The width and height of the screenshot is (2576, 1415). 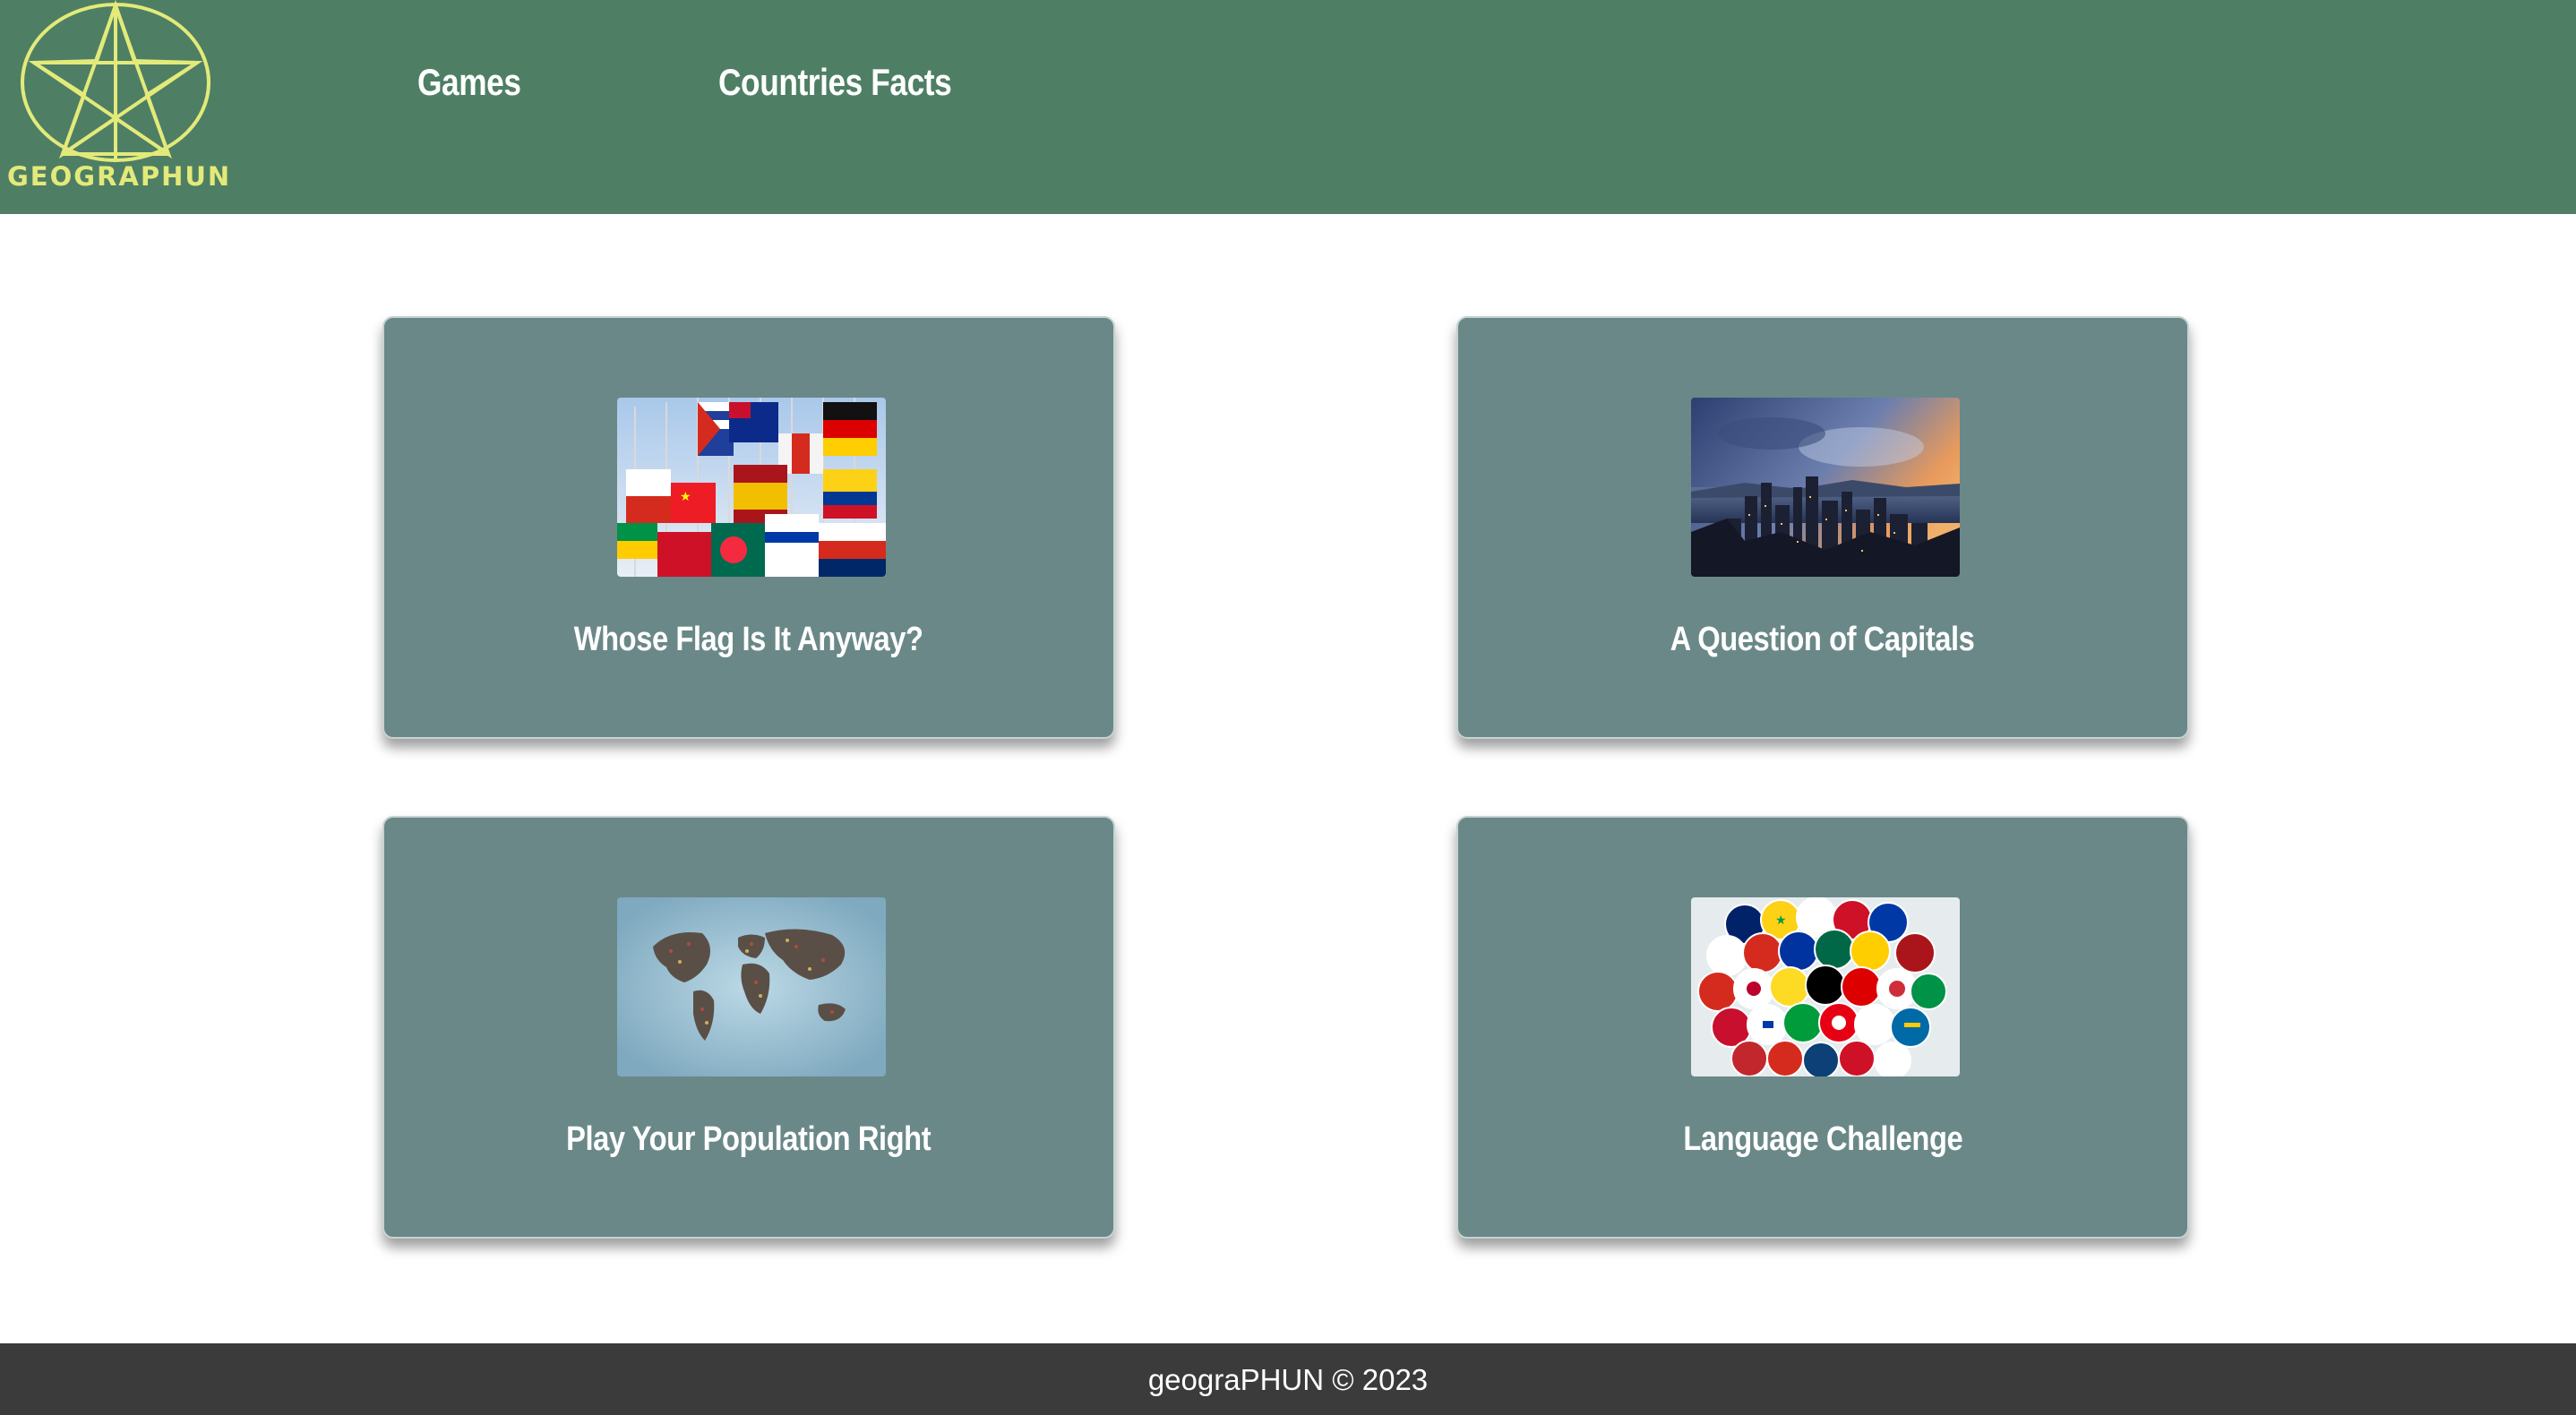 I want to click on logo: GEOGRAPHUN, so click(x=119, y=99).